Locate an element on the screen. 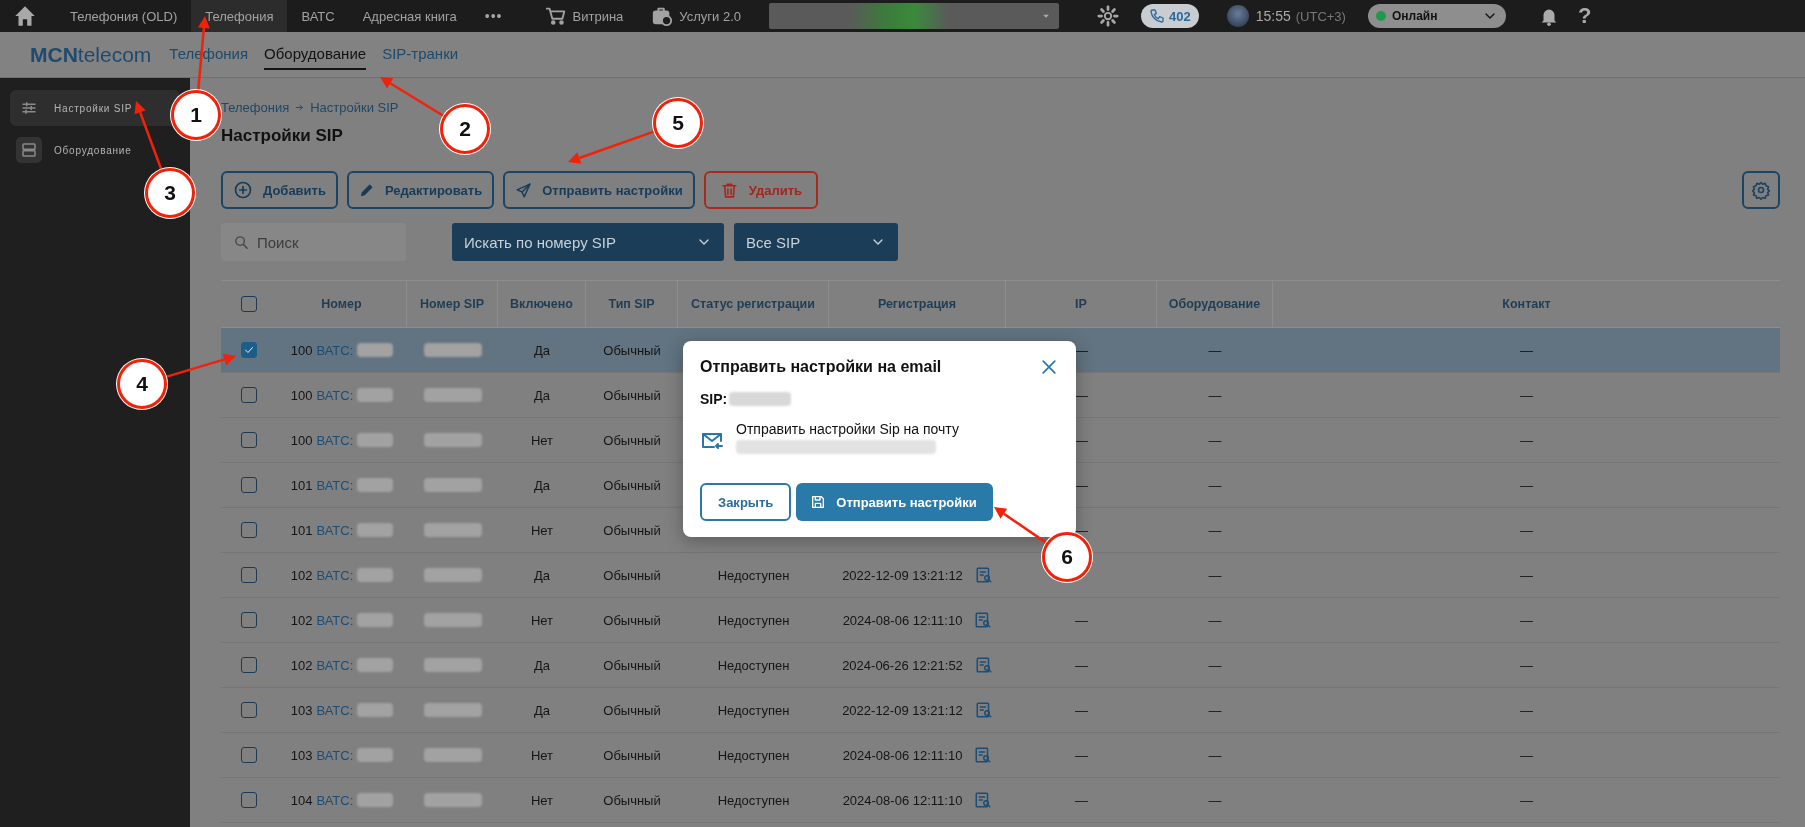  column-header: Номер SIP is located at coordinates (452, 304).